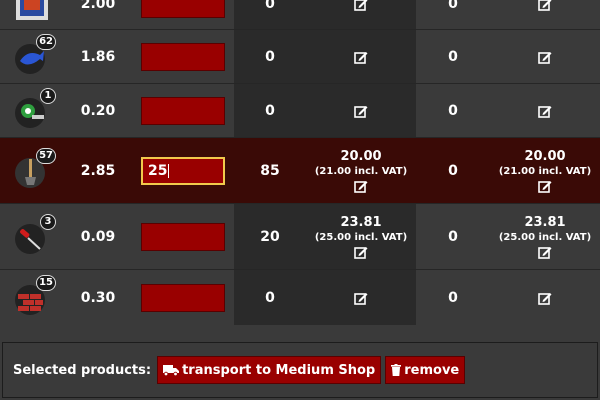  Describe the element at coordinates (35, 54) in the screenshot. I see `blue-fish-icon: 62` at that location.